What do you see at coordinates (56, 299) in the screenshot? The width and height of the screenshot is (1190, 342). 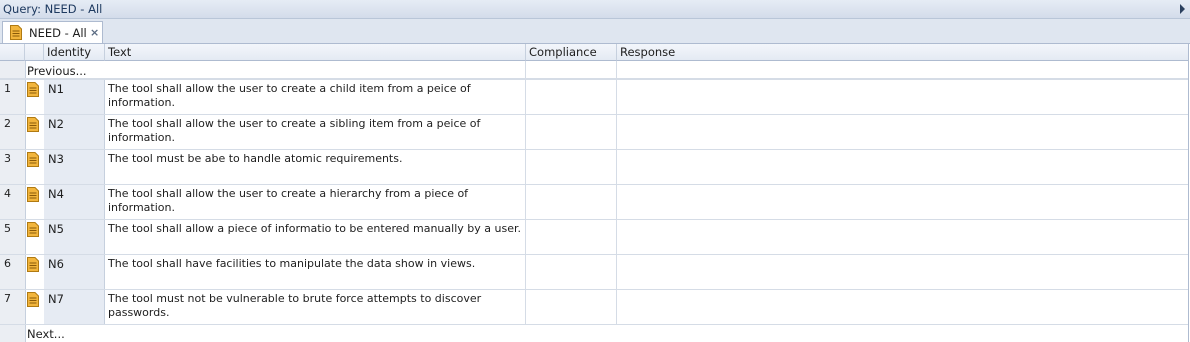 I see `identity-cell: N7` at bounding box center [56, 299].